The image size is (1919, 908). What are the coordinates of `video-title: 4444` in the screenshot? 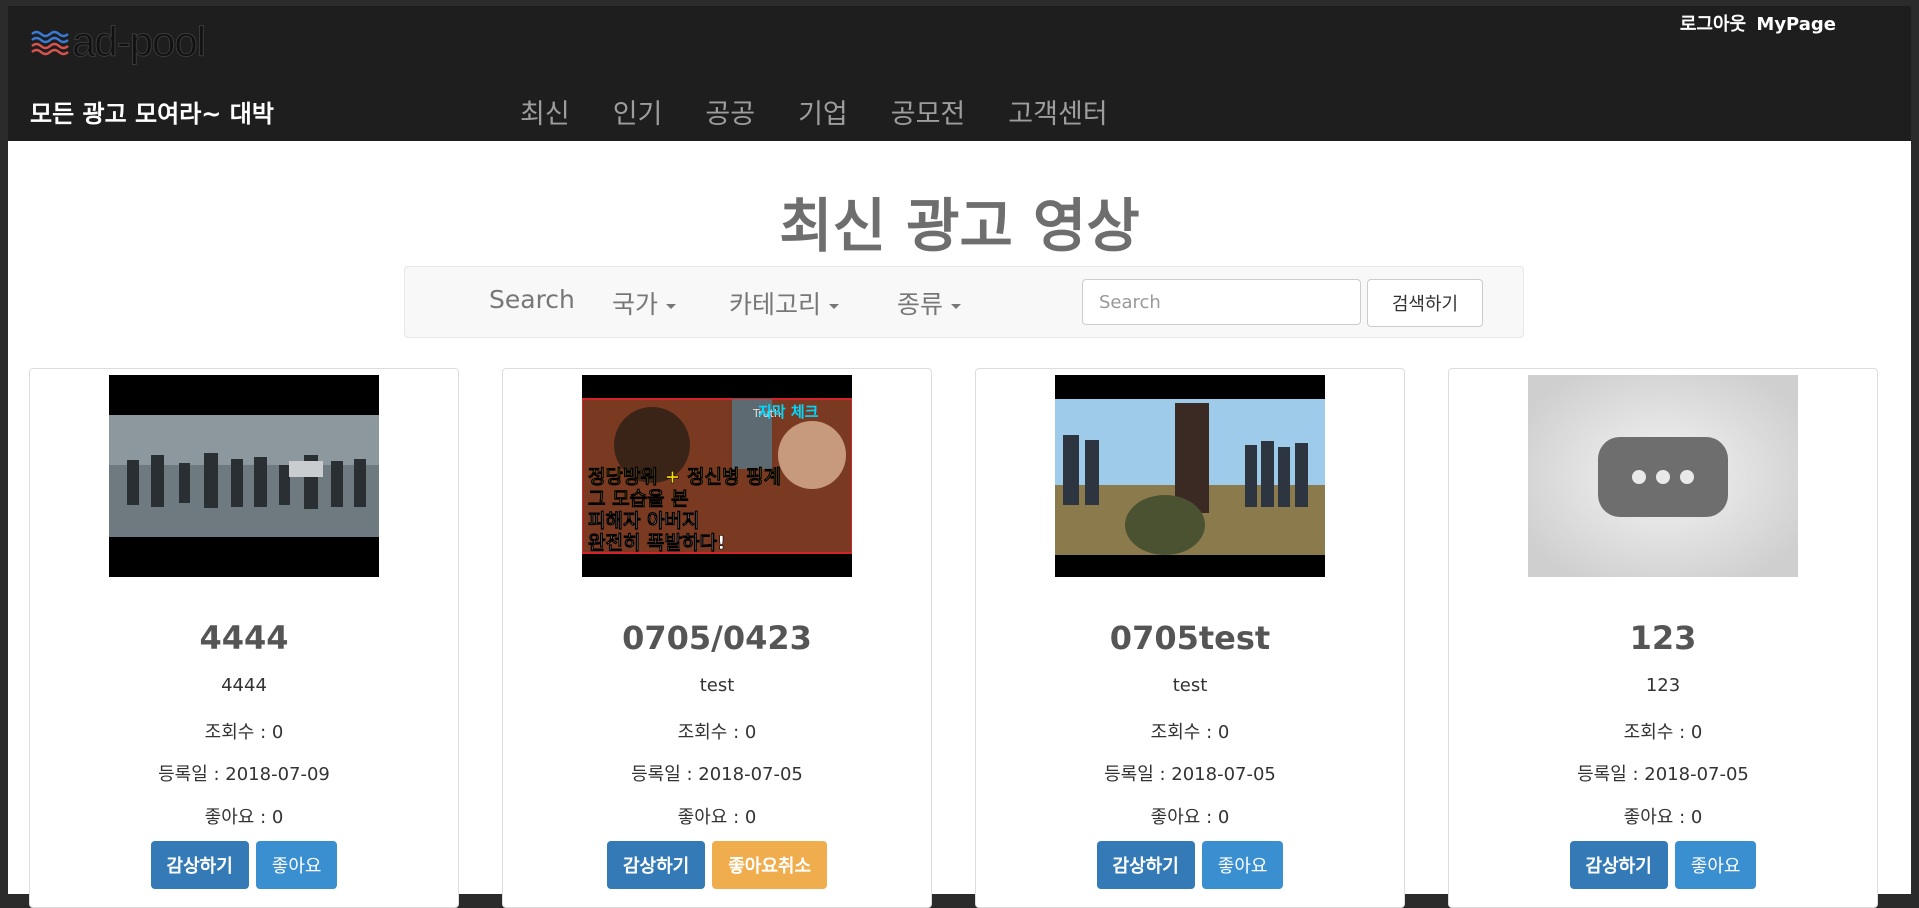 It's located at (244, 638).